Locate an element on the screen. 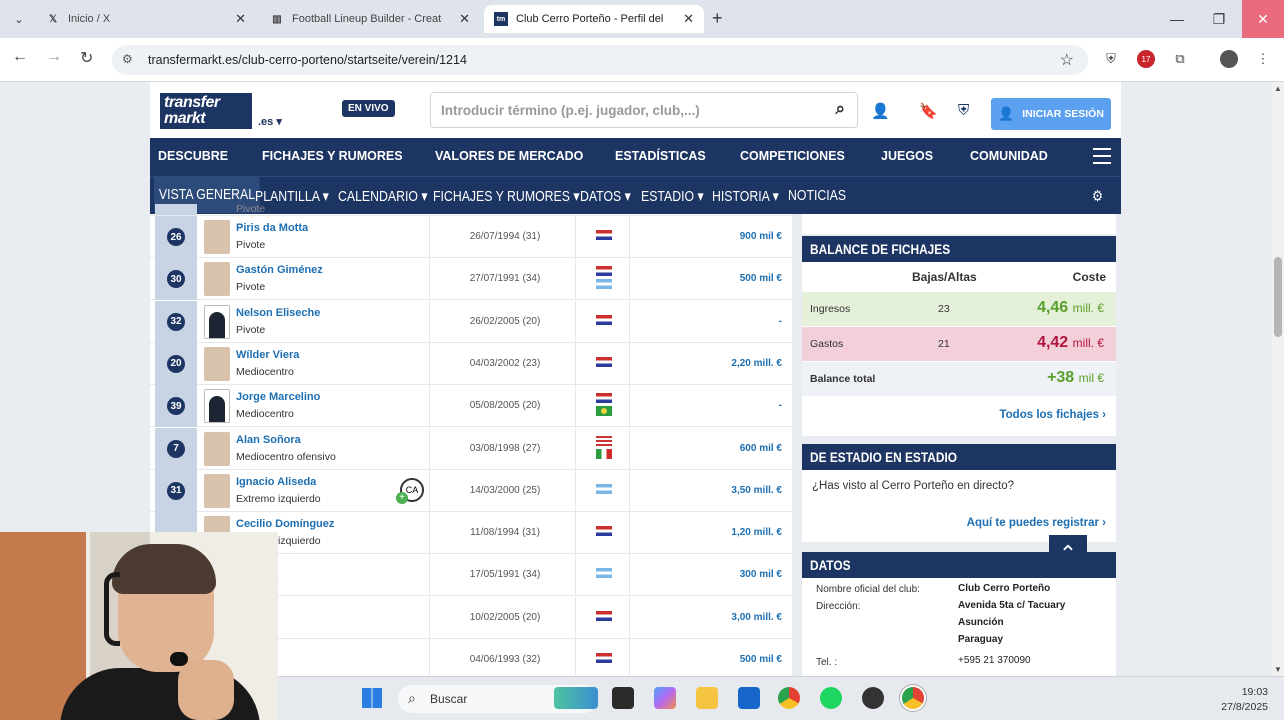 The width and height of the screenshot is (1284, 720). bookmark-star-icon: ☆ is located at coordinates (1067, 60).